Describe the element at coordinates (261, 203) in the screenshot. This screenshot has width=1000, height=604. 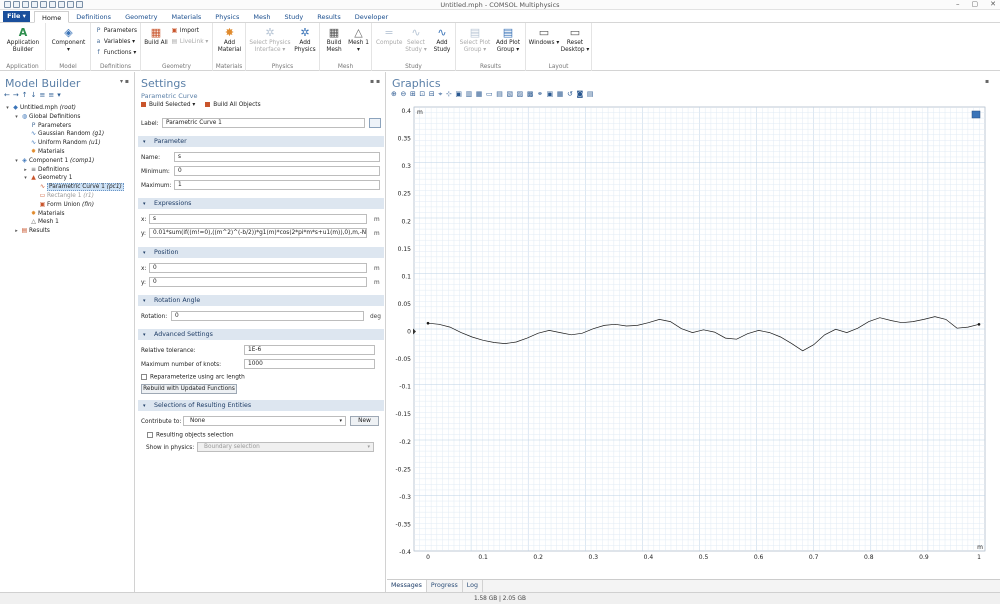
I see `section-expressions: ▾ Expressions` at that location.